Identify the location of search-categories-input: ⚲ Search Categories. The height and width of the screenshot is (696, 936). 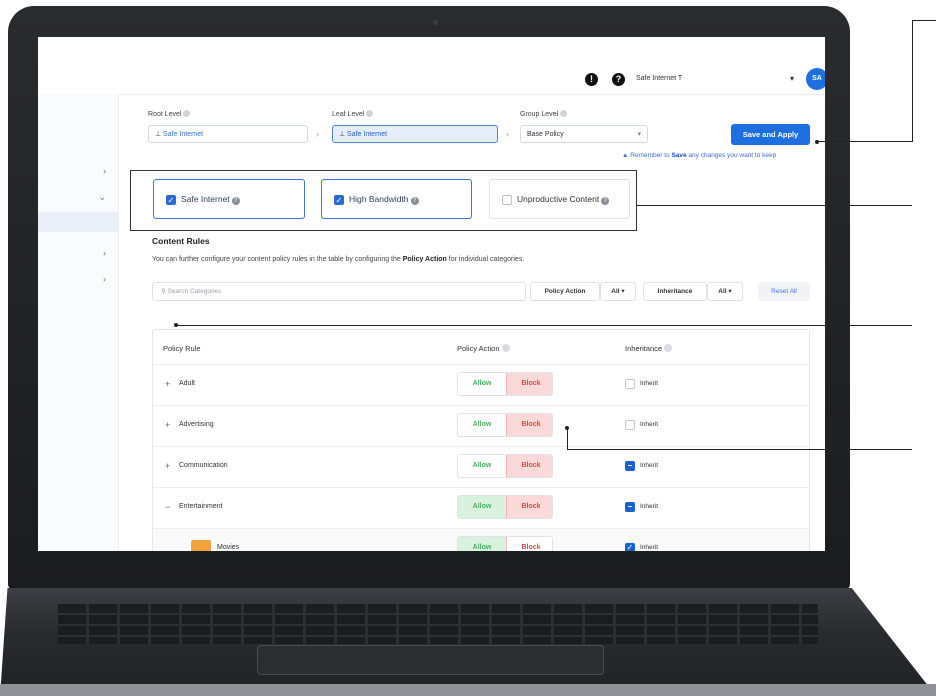
(339, 291).